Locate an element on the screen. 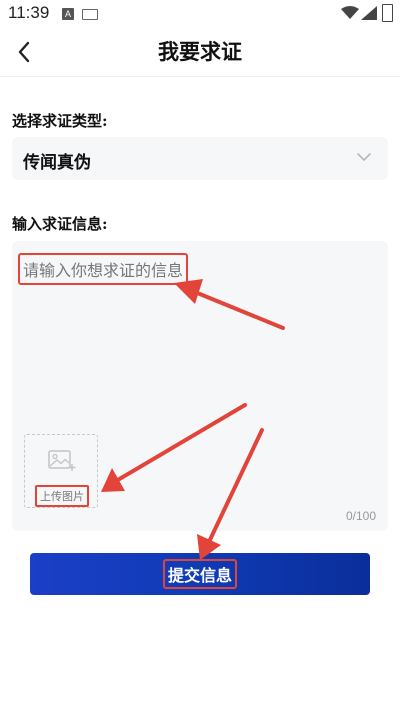 The height and width of the screenshot is (711, 400). upload-image-button: 上传图片 is located at coordinates (61, 471).